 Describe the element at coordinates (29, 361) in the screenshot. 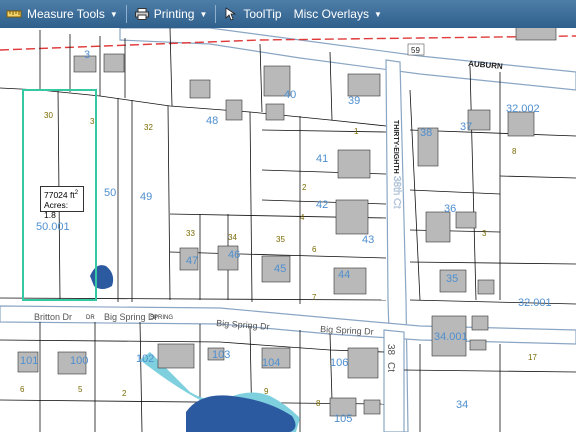

I see `parcel-number: 101` at that location.